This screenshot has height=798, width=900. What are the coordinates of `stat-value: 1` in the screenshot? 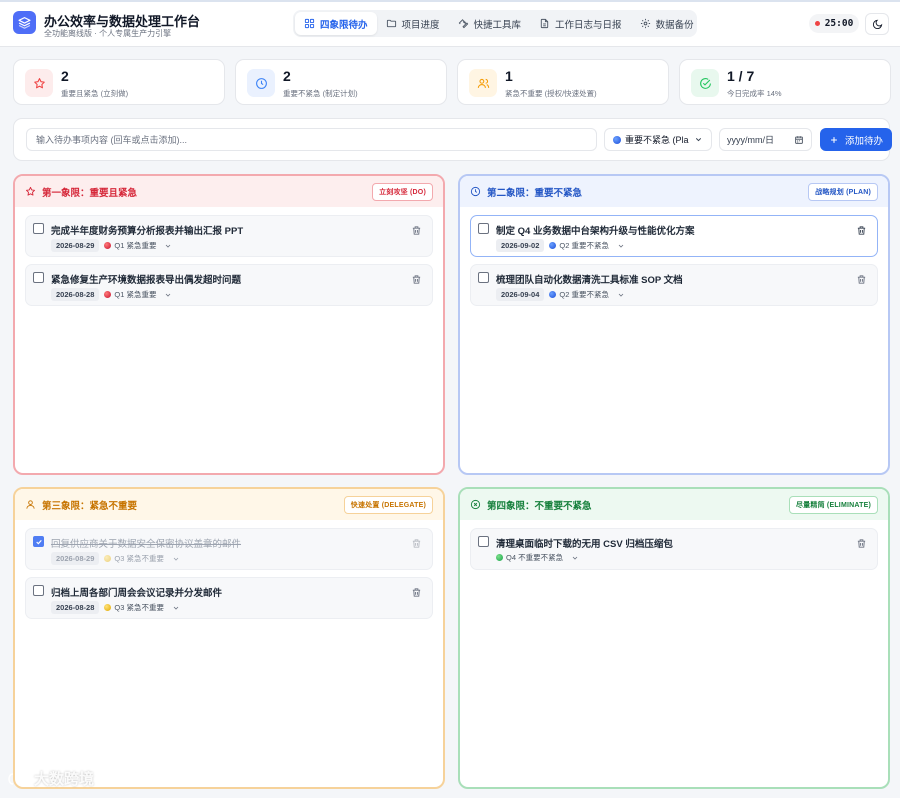 It's located at (509, 76).